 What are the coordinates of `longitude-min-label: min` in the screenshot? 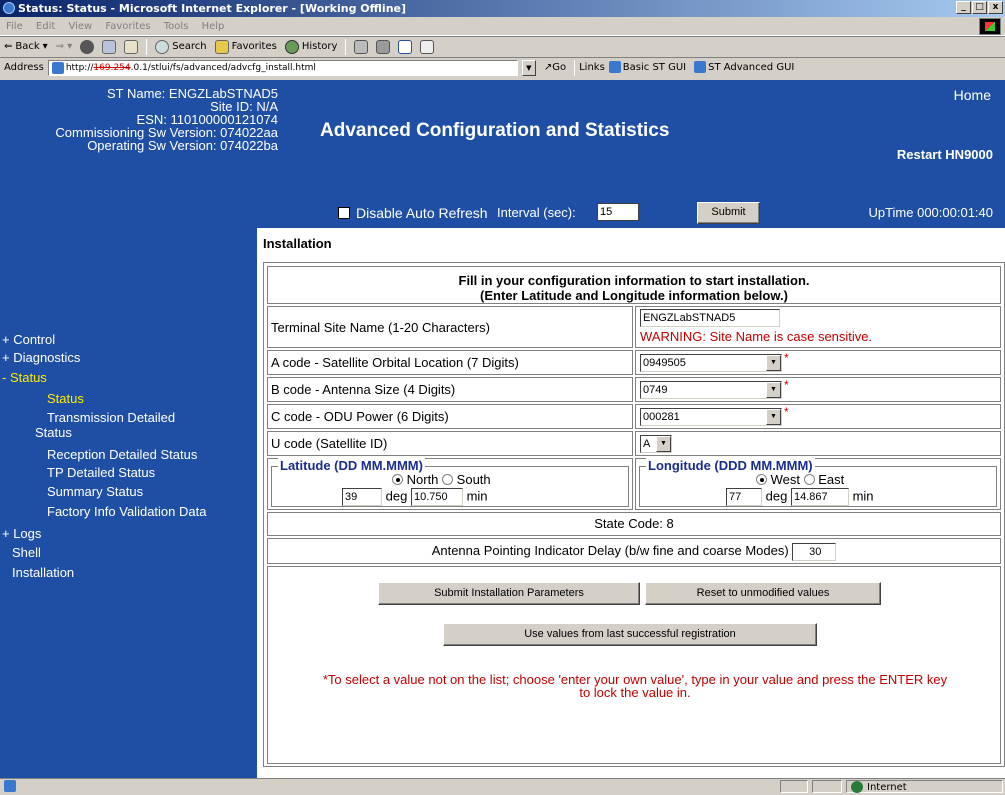 It's located at (863, 496).